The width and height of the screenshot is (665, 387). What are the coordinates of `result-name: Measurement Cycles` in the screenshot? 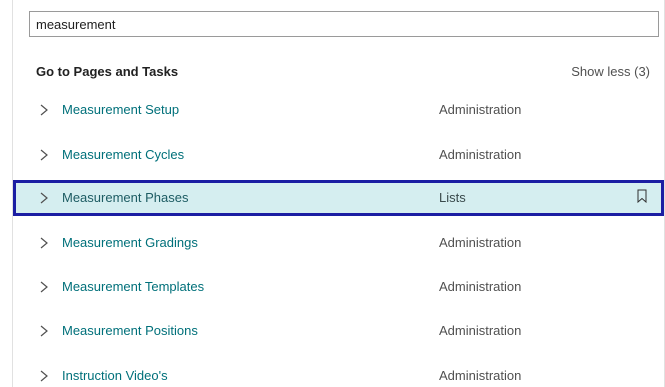 It's located at (123, 154).